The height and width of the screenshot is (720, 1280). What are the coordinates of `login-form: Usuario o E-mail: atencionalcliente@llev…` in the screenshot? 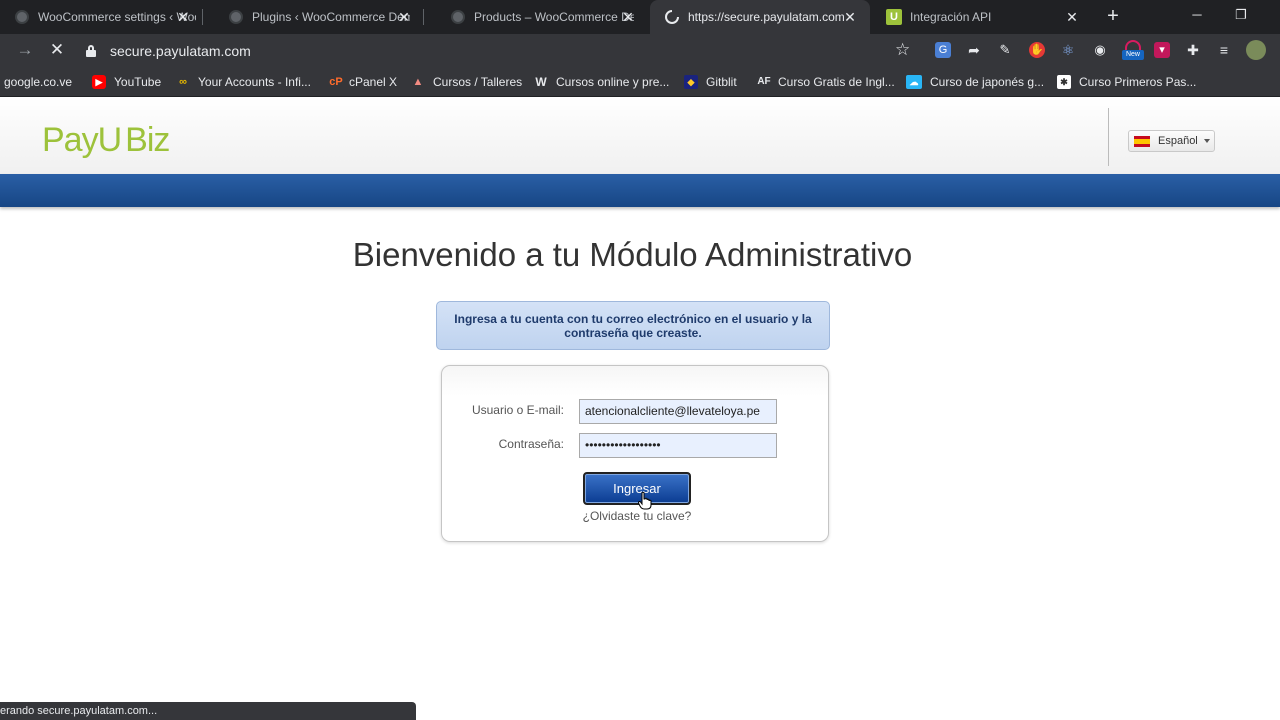 It's located at (635, 453).